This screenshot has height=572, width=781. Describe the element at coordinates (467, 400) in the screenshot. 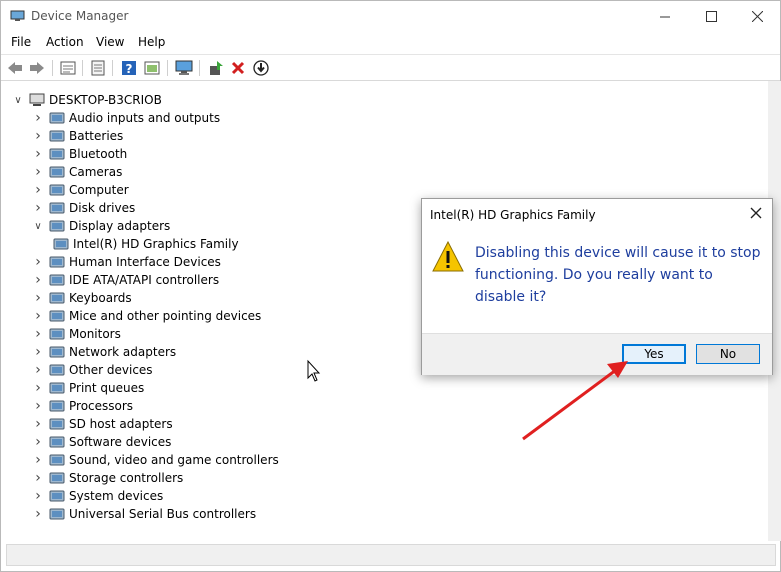

I see `annotation-overlay` at that location.